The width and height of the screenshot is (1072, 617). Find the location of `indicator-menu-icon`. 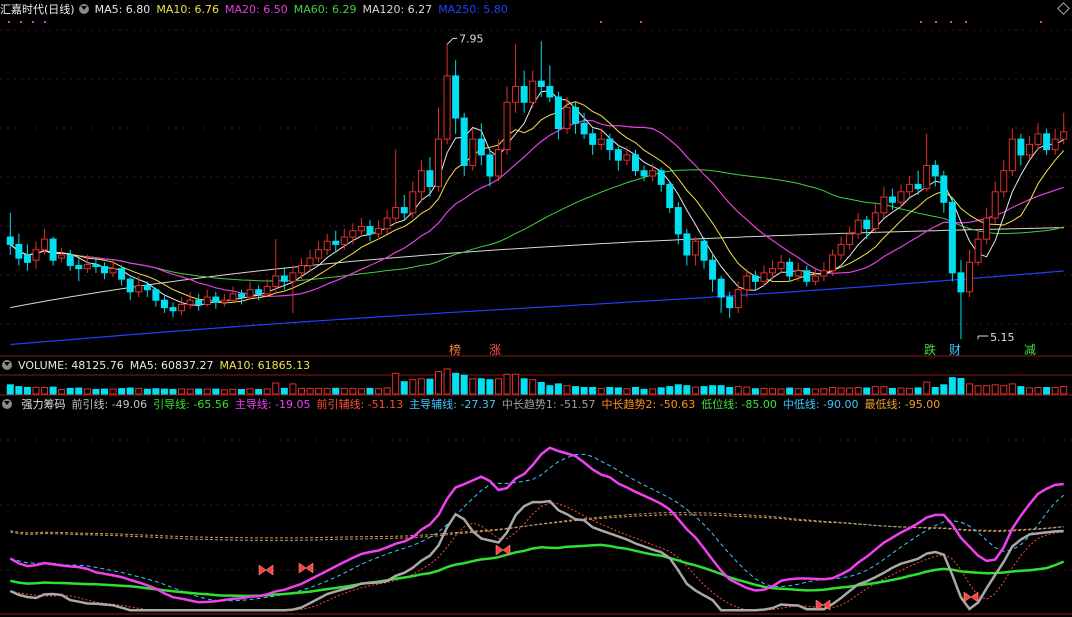

indicator-menu-icon is located at coordinates (7, 404).